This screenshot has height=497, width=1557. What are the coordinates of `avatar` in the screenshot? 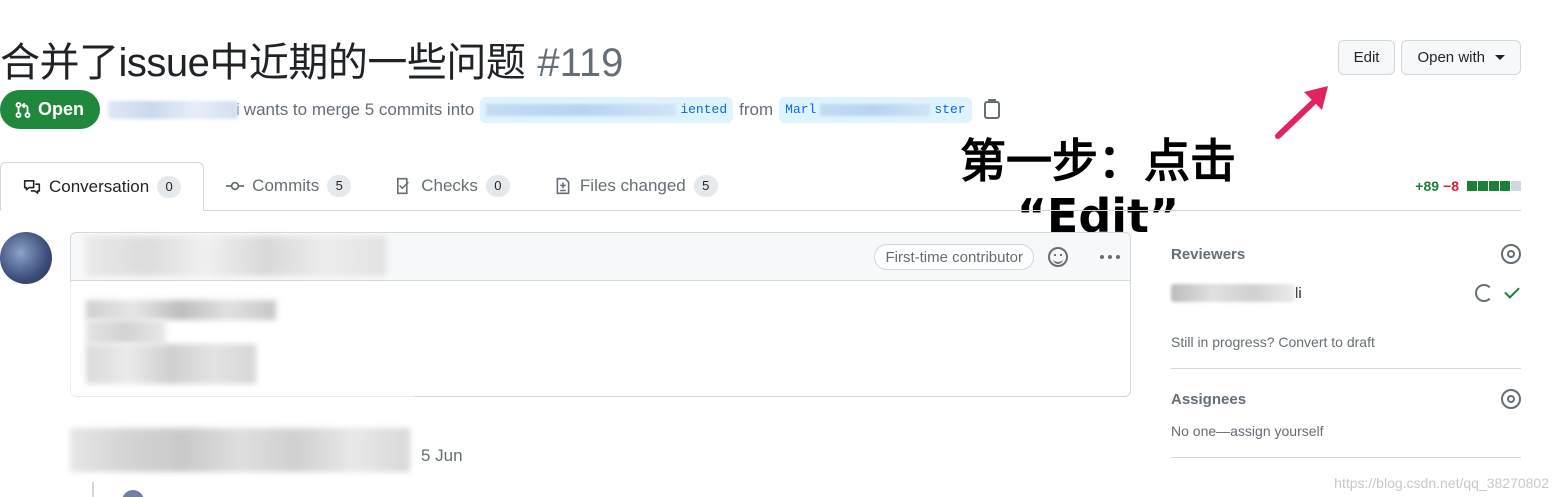 It's located at (26, 258).